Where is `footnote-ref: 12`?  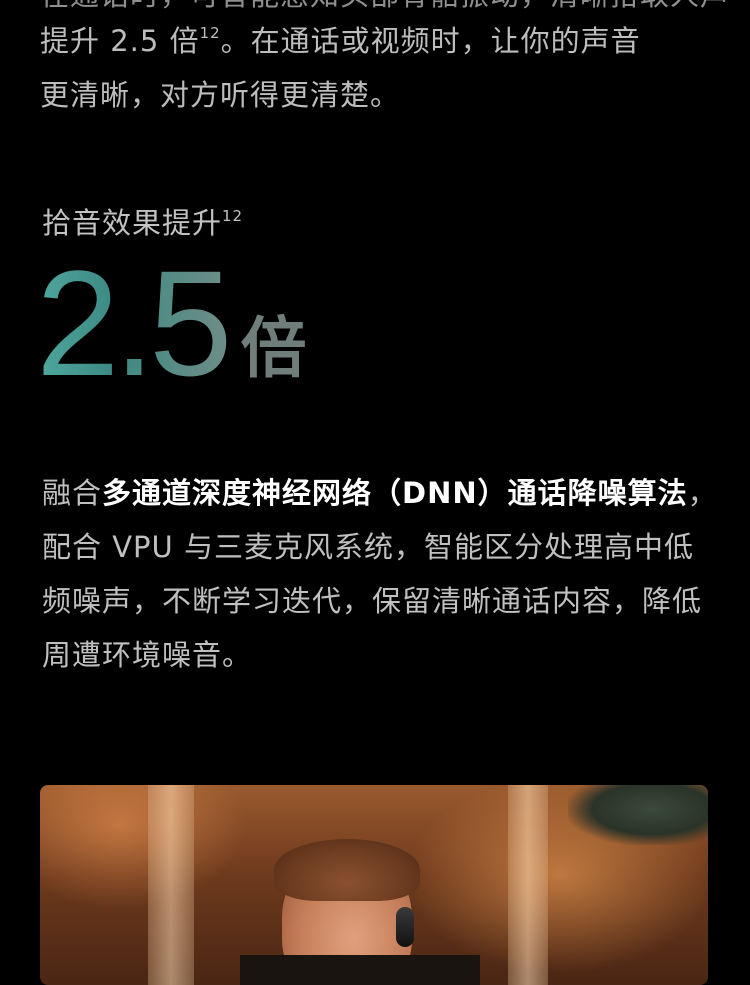 footnote-ref: 12 is located at coordinates (210, 33).